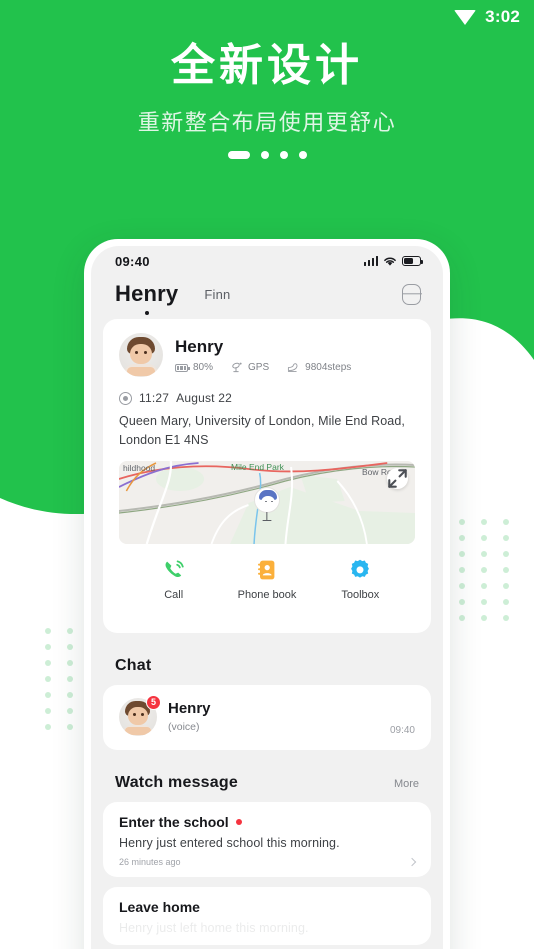 The image size is (534, 949). Describe the element at coordinates (267, 261) in the screenshot. I see `phone-status-bar: 09:40` at that location.